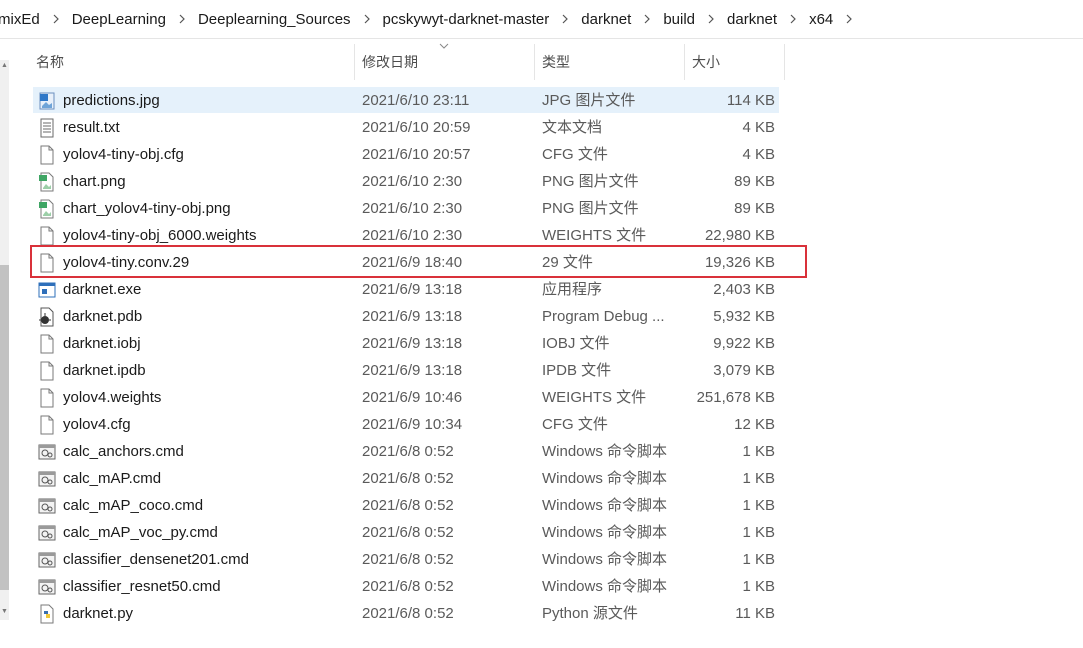 The width and height of the screenshot is (1083, 648). Describe the element at coordinates (111, 100) in the screenshot. I see `file-name: predictions.jpg` at that location.